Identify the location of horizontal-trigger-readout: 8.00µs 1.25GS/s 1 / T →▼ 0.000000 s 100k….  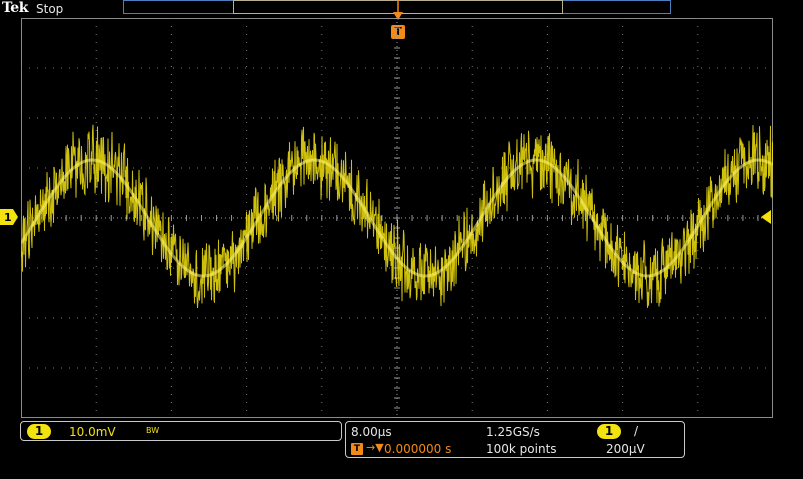
(515, 439).